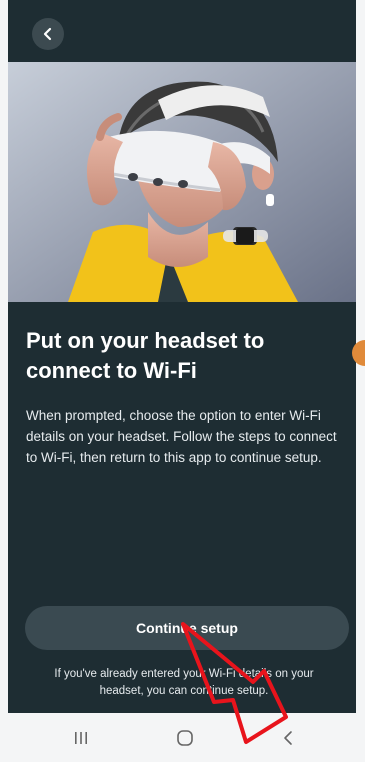 Image resolution: width=365 pixels, height=762 pixels. I want to click on continue-setup-button: Continue setup, so click(187, 628).